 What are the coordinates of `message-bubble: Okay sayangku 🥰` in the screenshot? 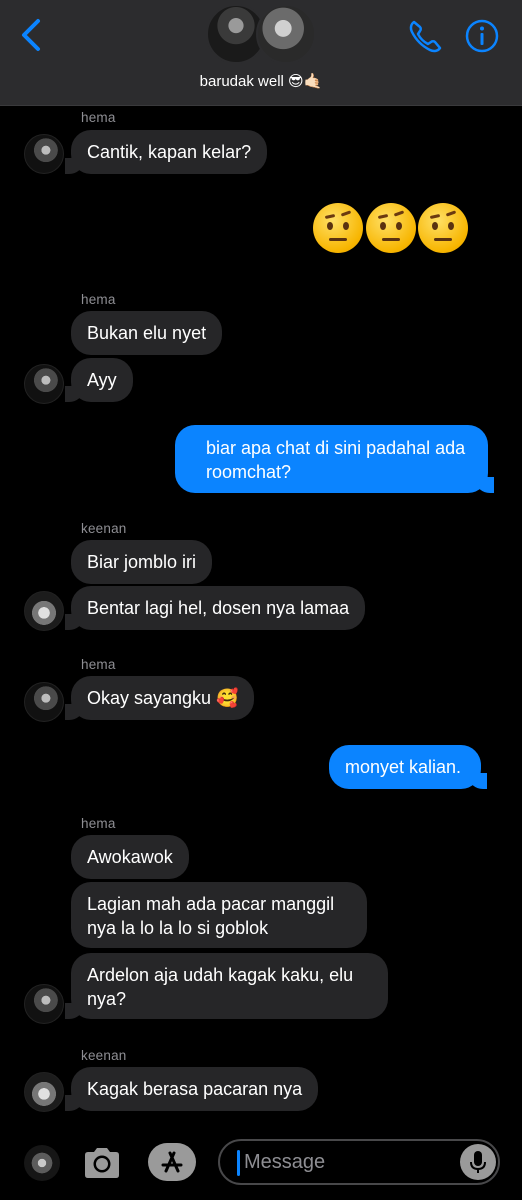 It's located at (159, 698).